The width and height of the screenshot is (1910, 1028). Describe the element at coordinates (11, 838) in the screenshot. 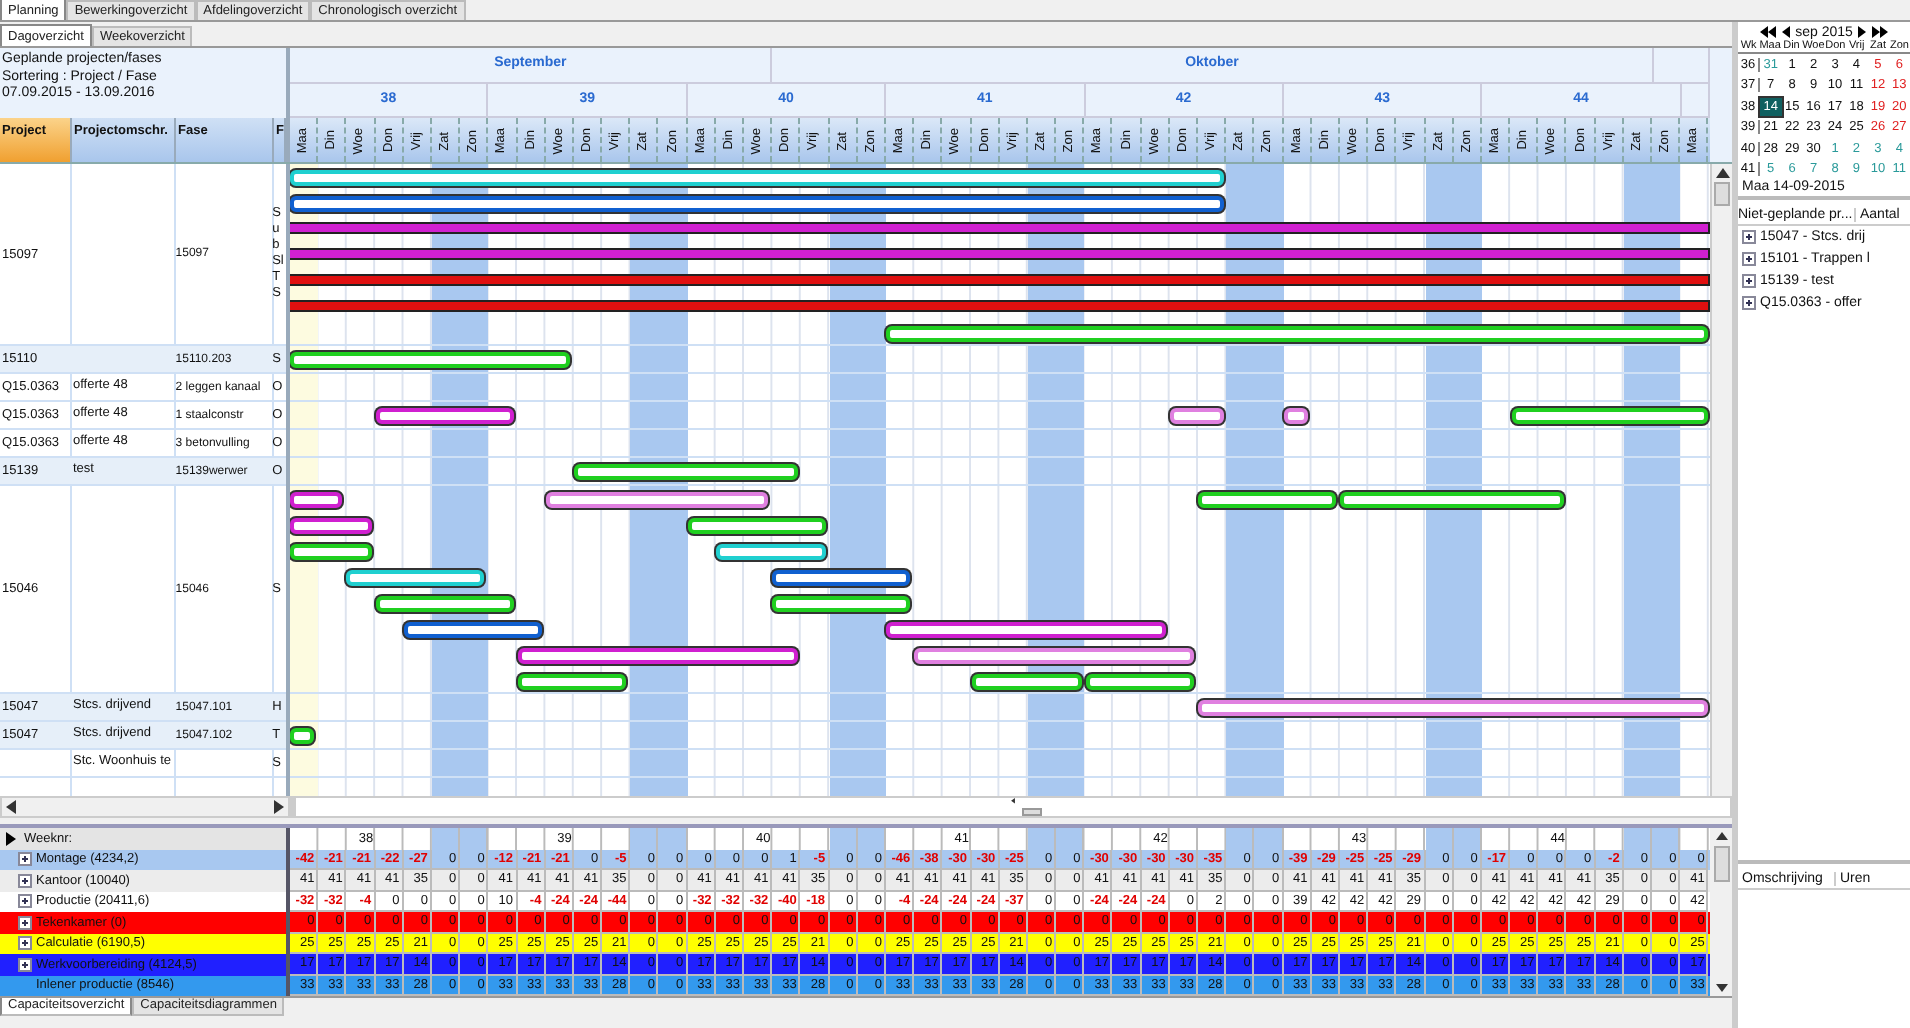

I see `row-pointer-icon` at that location.